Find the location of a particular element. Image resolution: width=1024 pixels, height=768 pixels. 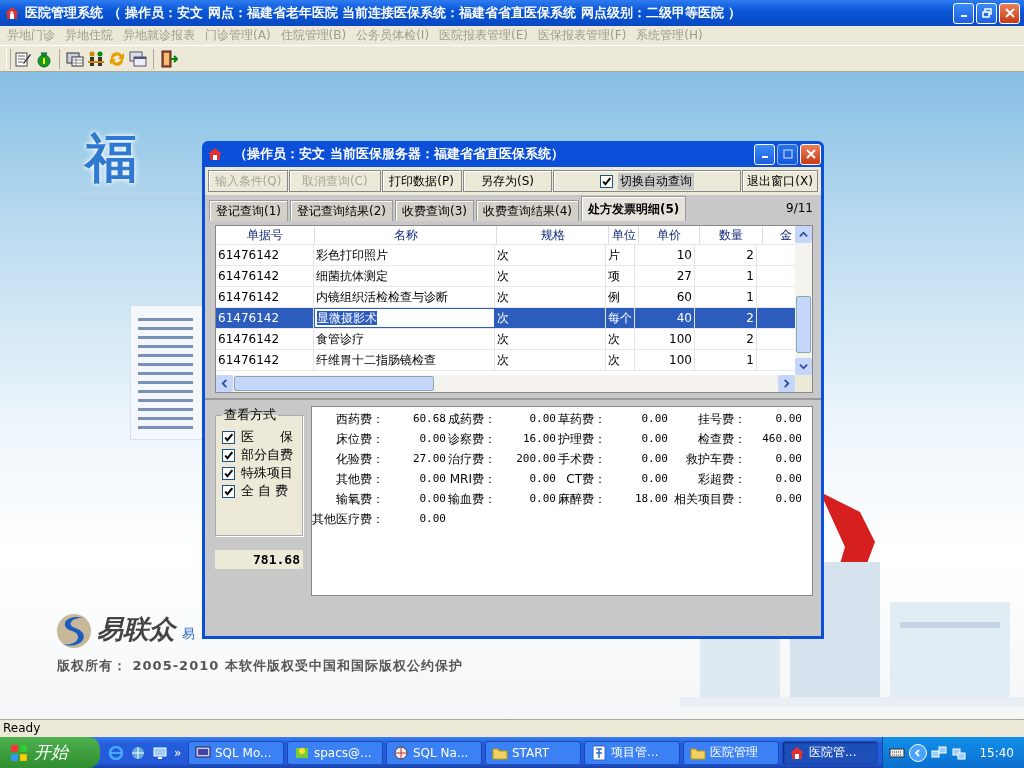

splash-heading: 福 is located at coordinates (111, 158).